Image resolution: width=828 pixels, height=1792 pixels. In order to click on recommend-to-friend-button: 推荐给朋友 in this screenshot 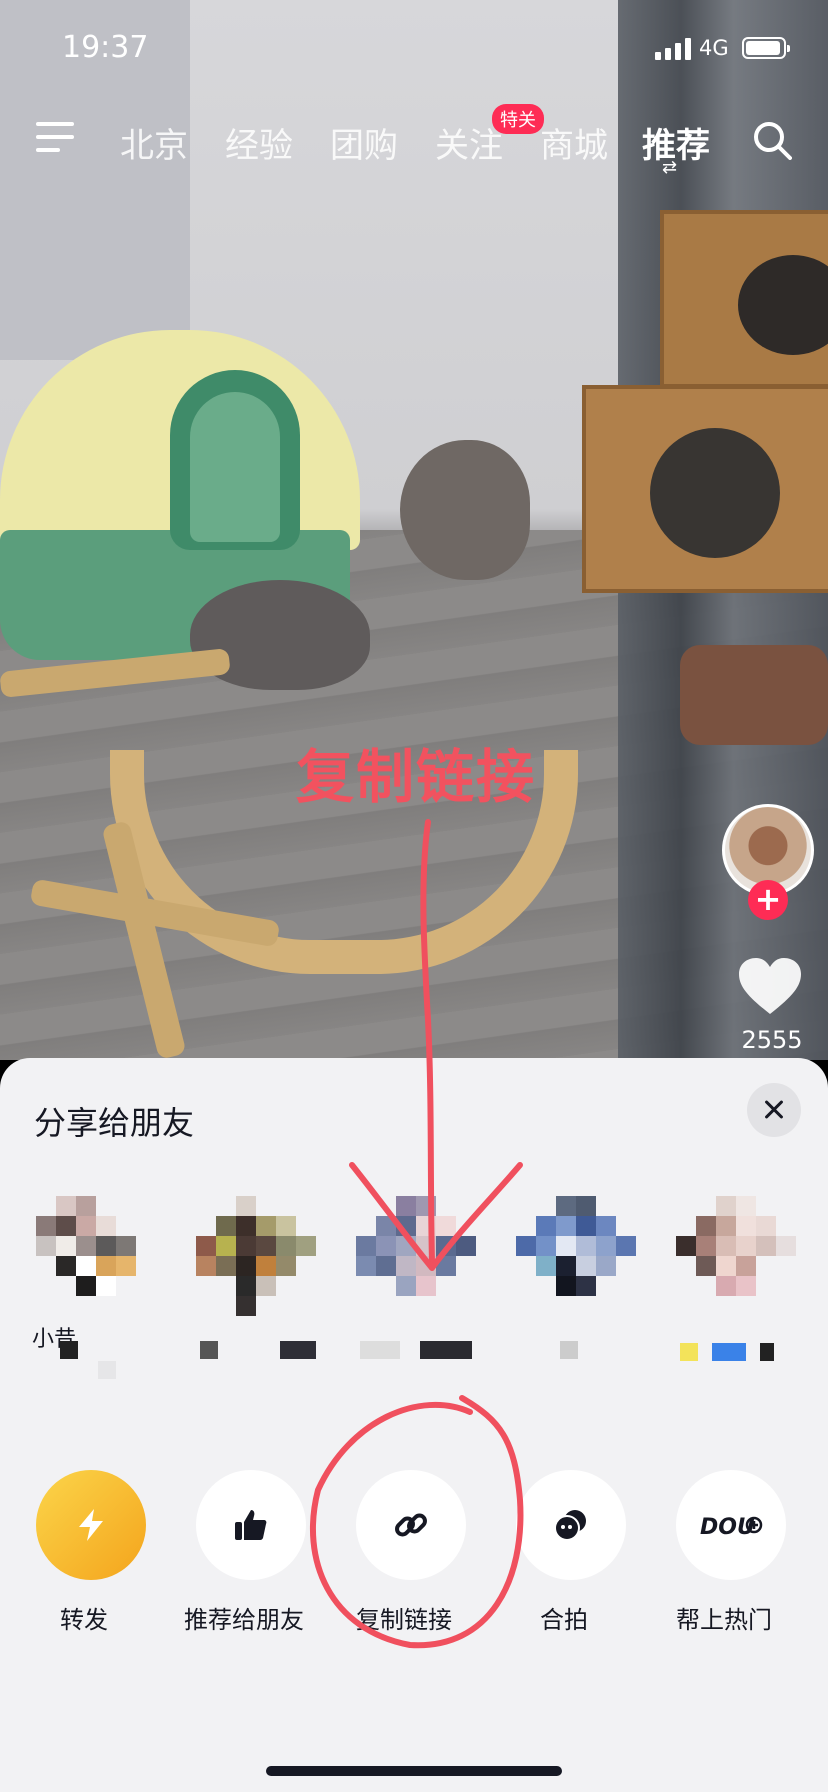, I will do `click(244, 1552)`.